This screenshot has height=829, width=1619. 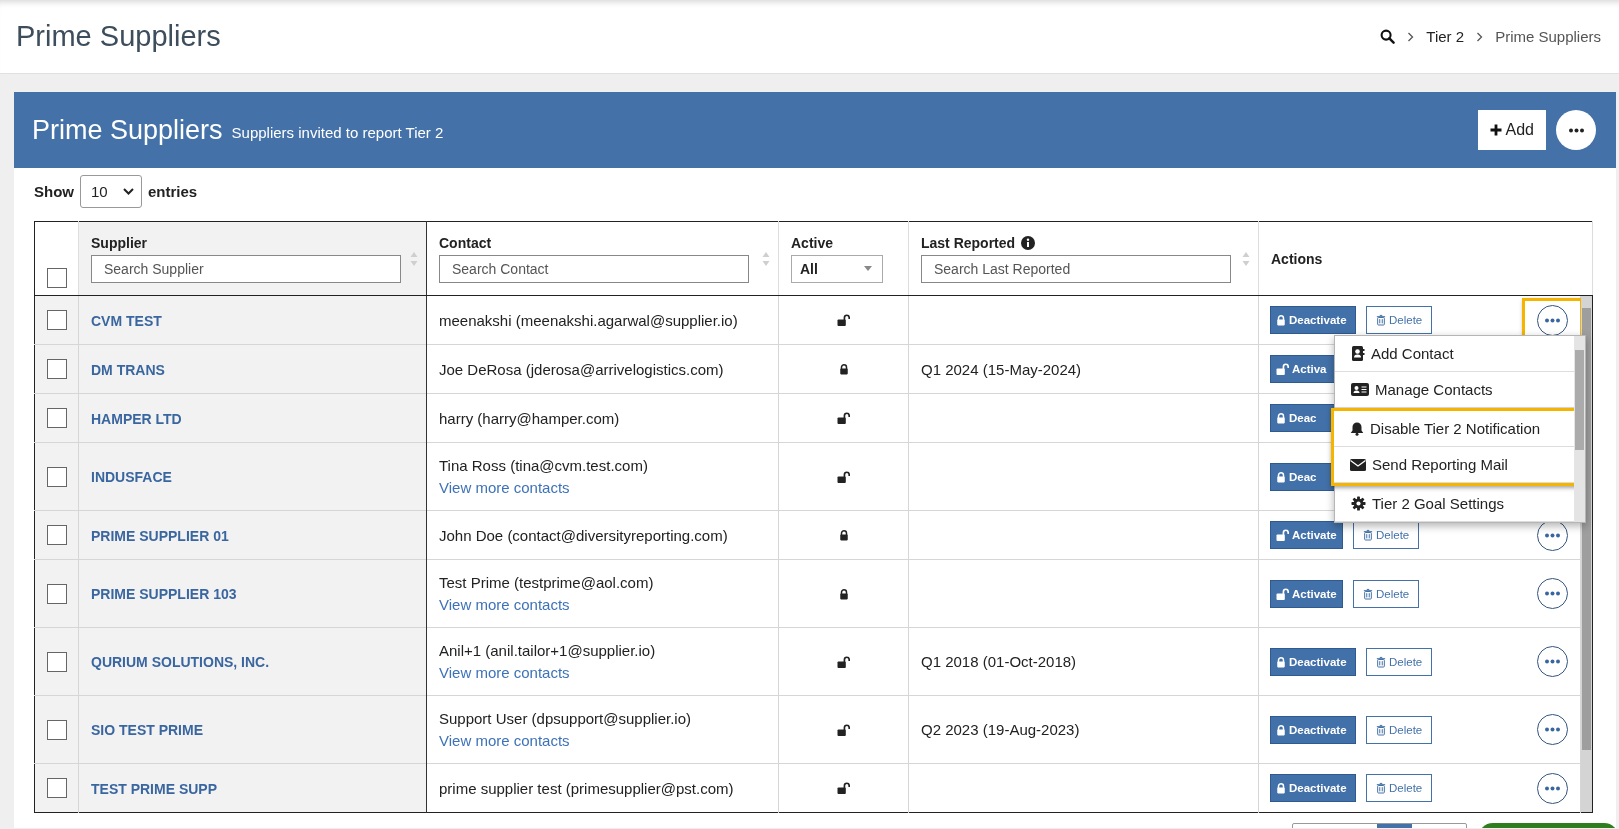 I want to click on column-header: Contact, so click(x=465, y=242).